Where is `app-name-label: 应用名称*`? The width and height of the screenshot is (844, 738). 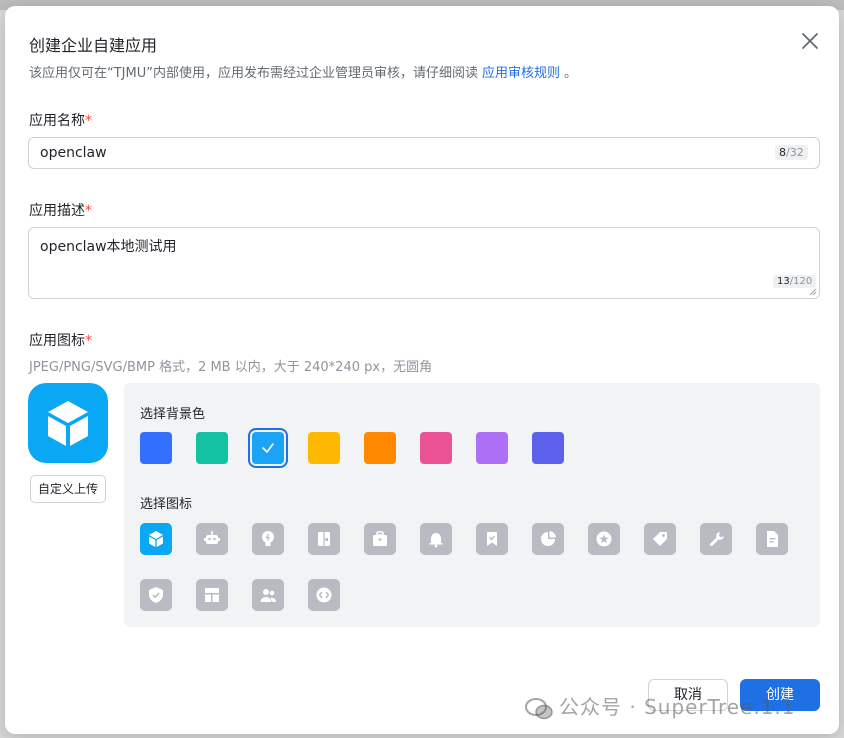
app-name-label: 应用名称* is located at coordinates (60, 120).